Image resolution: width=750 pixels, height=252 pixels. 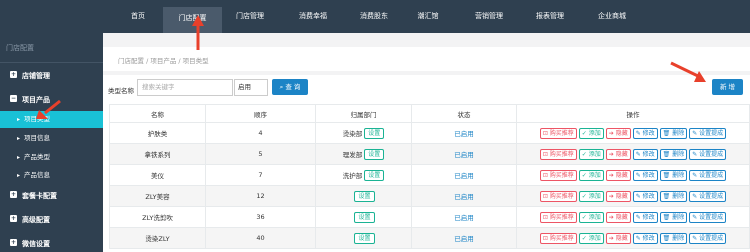 What do you see at coordinates (192, 20) in the screenshot?
I see `nav-item-store-config: 门店配置` at bounding box center [192, 20].